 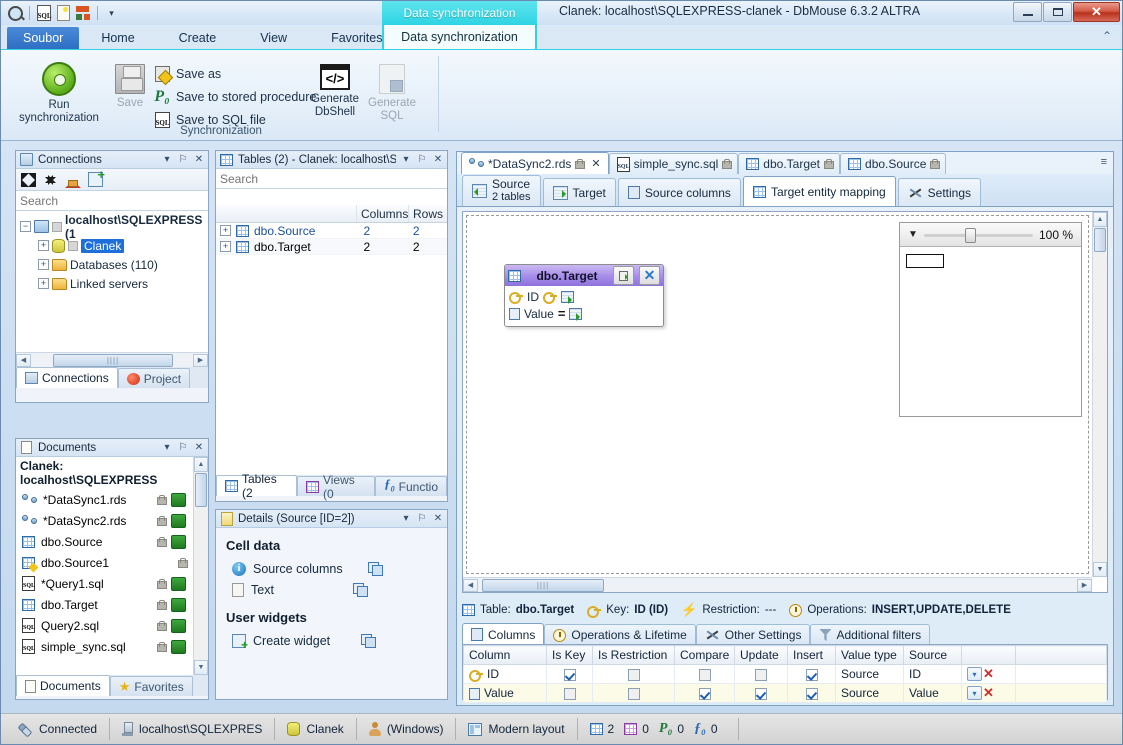 I want to click on details-item-create-widget: Create widget, so click(x=334, y=641).